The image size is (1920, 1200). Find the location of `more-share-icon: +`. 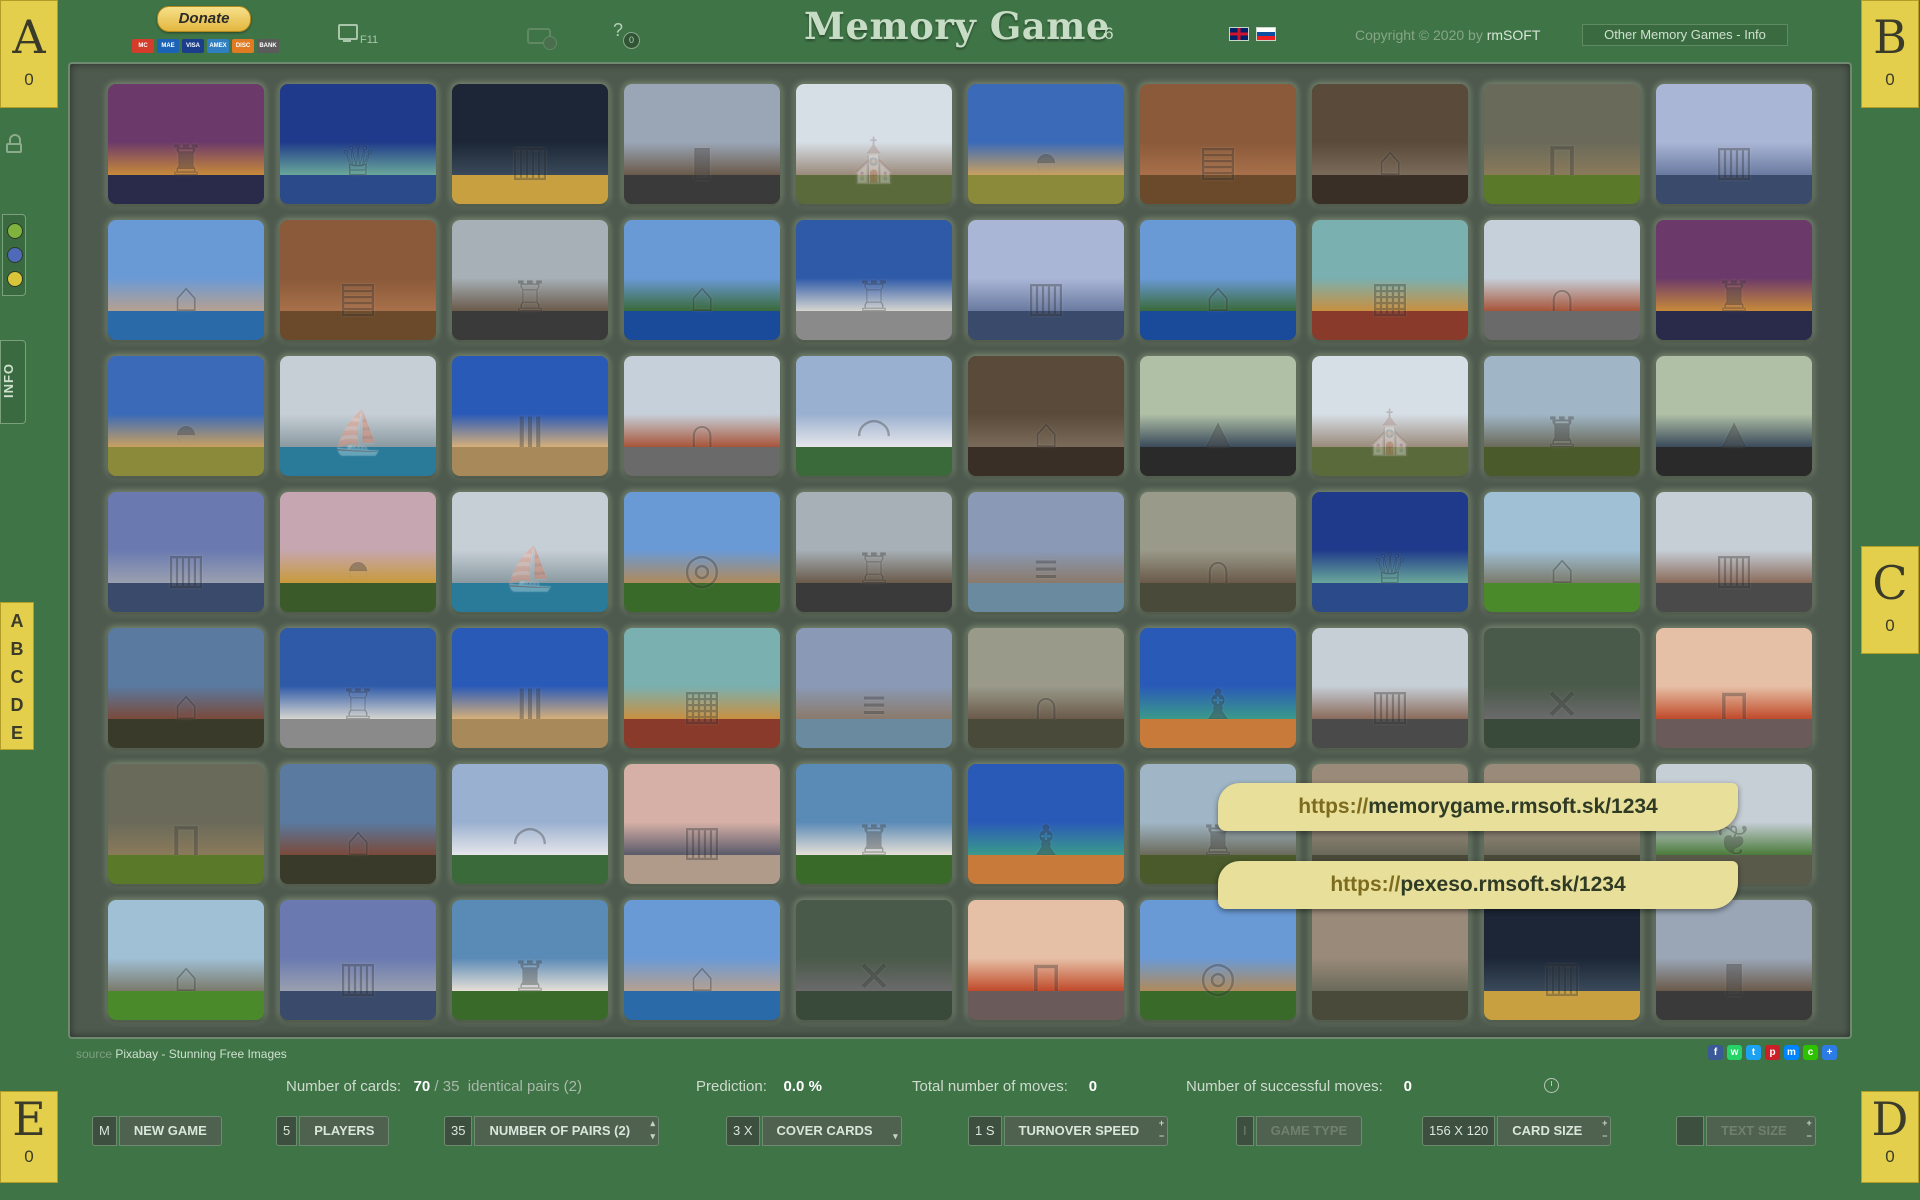

more-share-icon: + is located at coordinates (1829, 1052).